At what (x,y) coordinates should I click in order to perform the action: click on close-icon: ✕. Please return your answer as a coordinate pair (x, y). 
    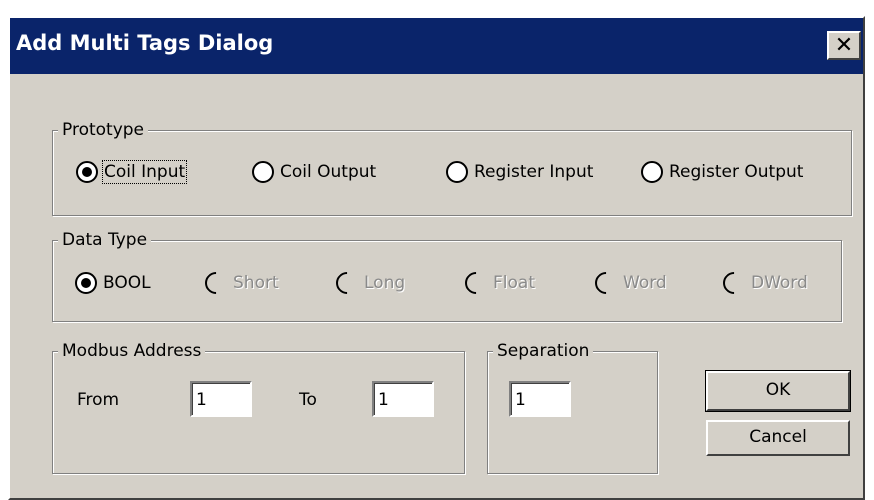
    Looking at the image, I should click on (844, 45).